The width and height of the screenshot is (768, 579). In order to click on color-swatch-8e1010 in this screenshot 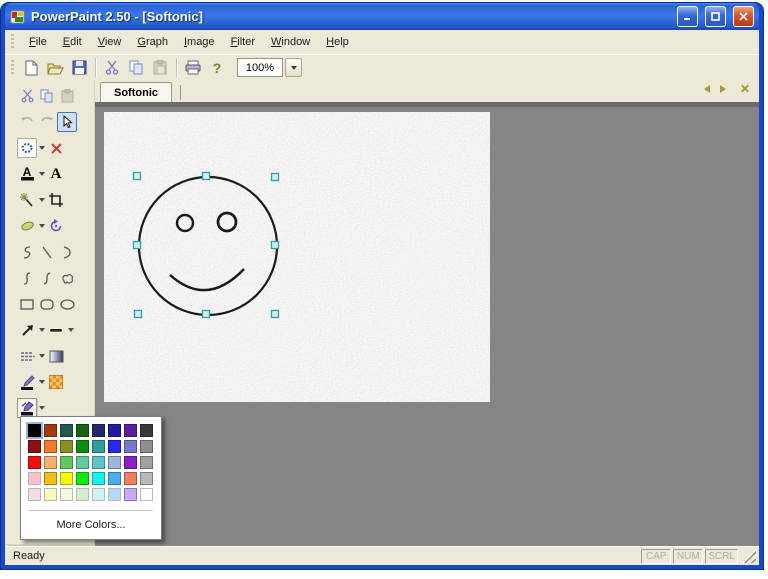, I will do `click(34, 446)`.